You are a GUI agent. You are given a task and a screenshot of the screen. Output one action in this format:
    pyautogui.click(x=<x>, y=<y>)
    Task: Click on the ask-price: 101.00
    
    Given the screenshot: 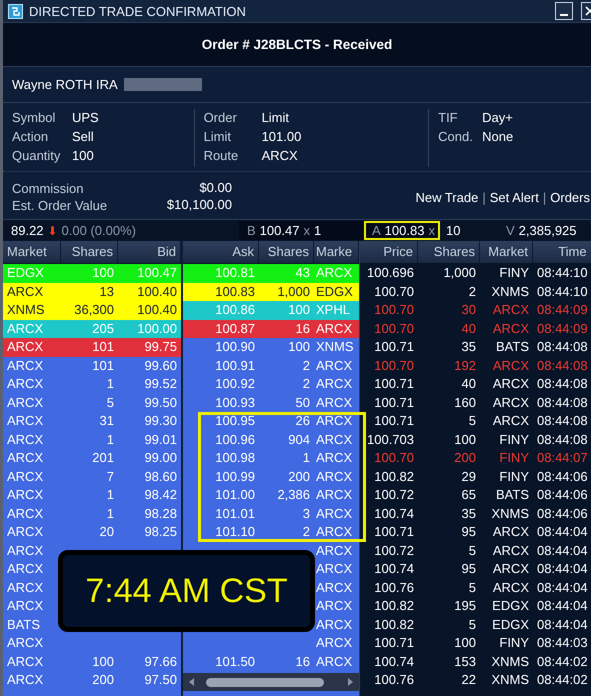 What is the action you would take?
    pyautogui.click(x=235, y=495)
    